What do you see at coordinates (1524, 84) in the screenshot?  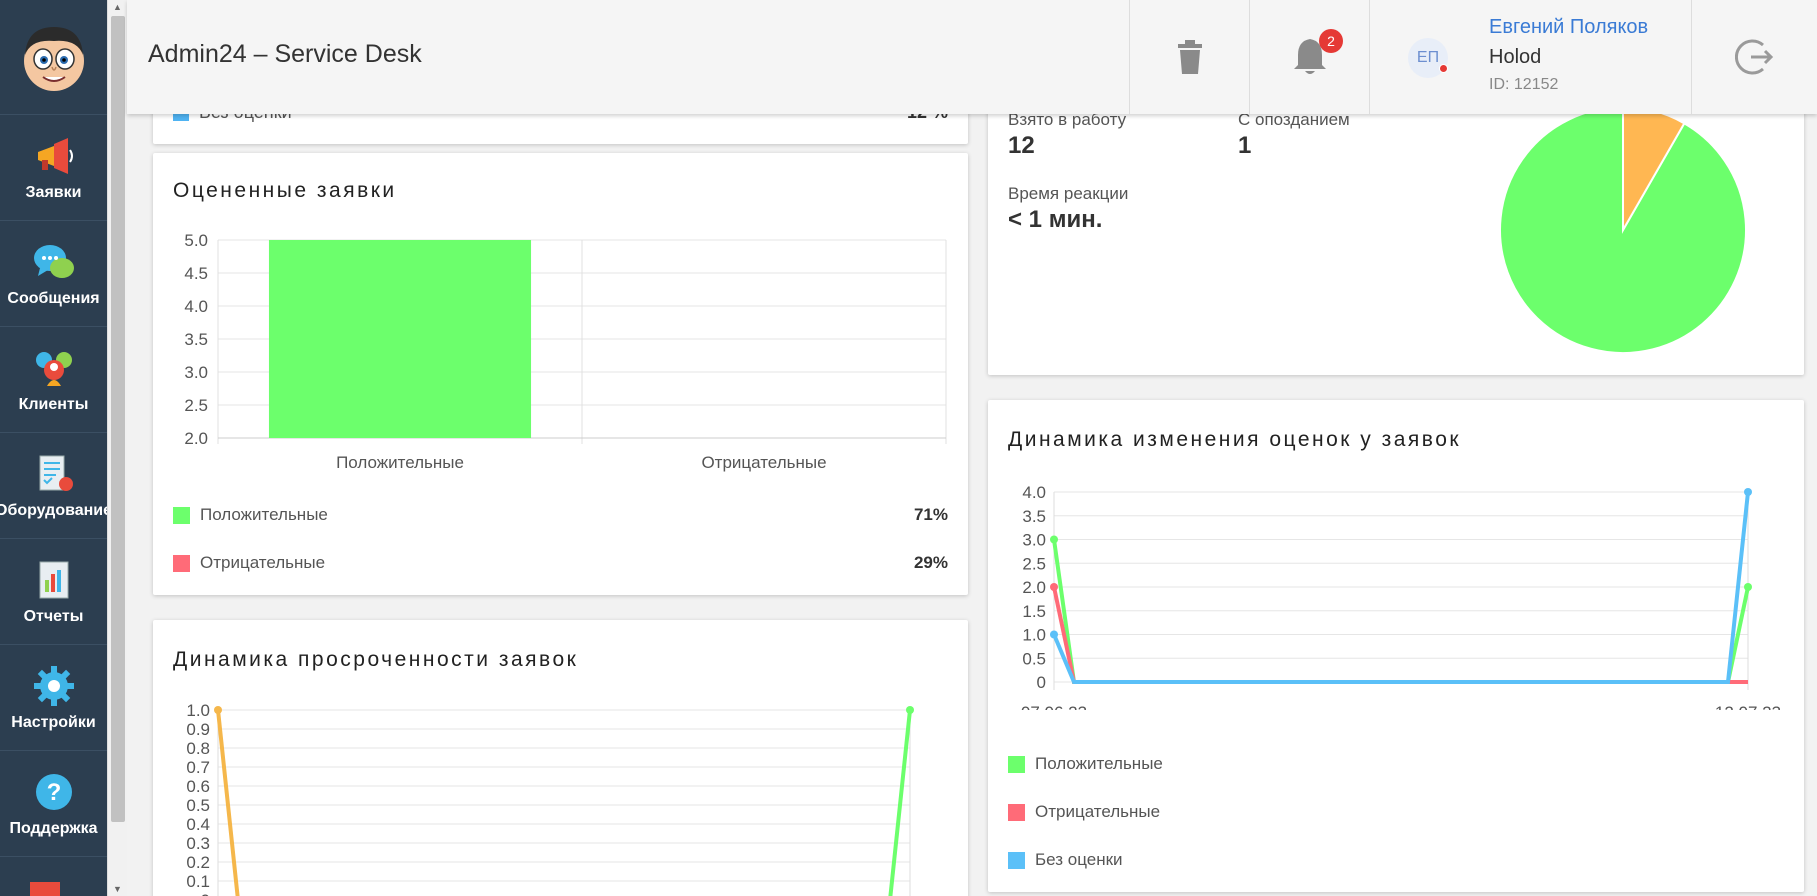 I see `user-id: ID: 12152` at bounding box center [1524, 84].